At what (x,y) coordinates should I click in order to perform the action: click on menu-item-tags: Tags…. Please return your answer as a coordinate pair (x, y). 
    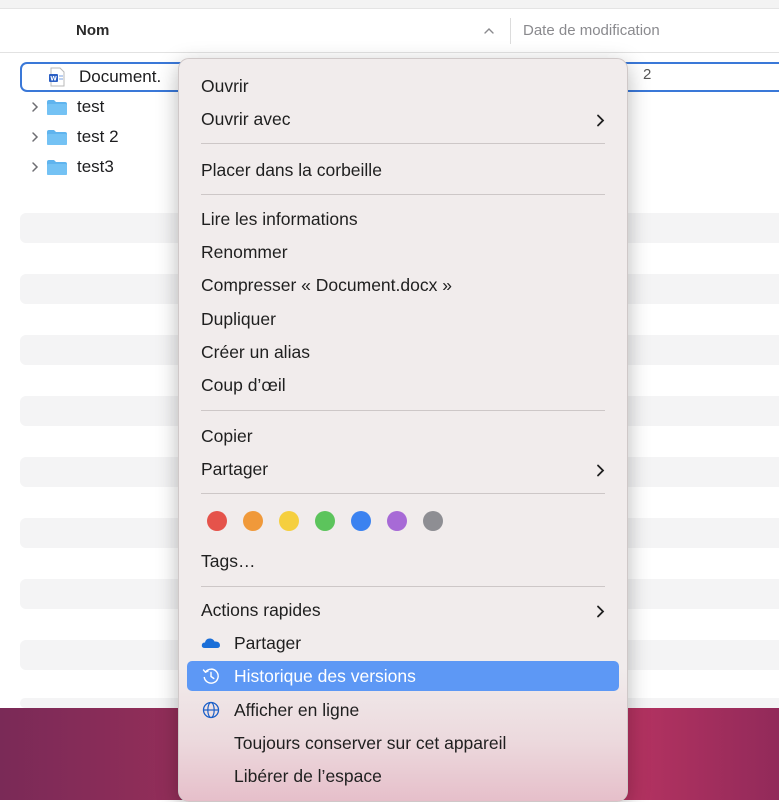
    Looking at the image, I should click on (403, 561).